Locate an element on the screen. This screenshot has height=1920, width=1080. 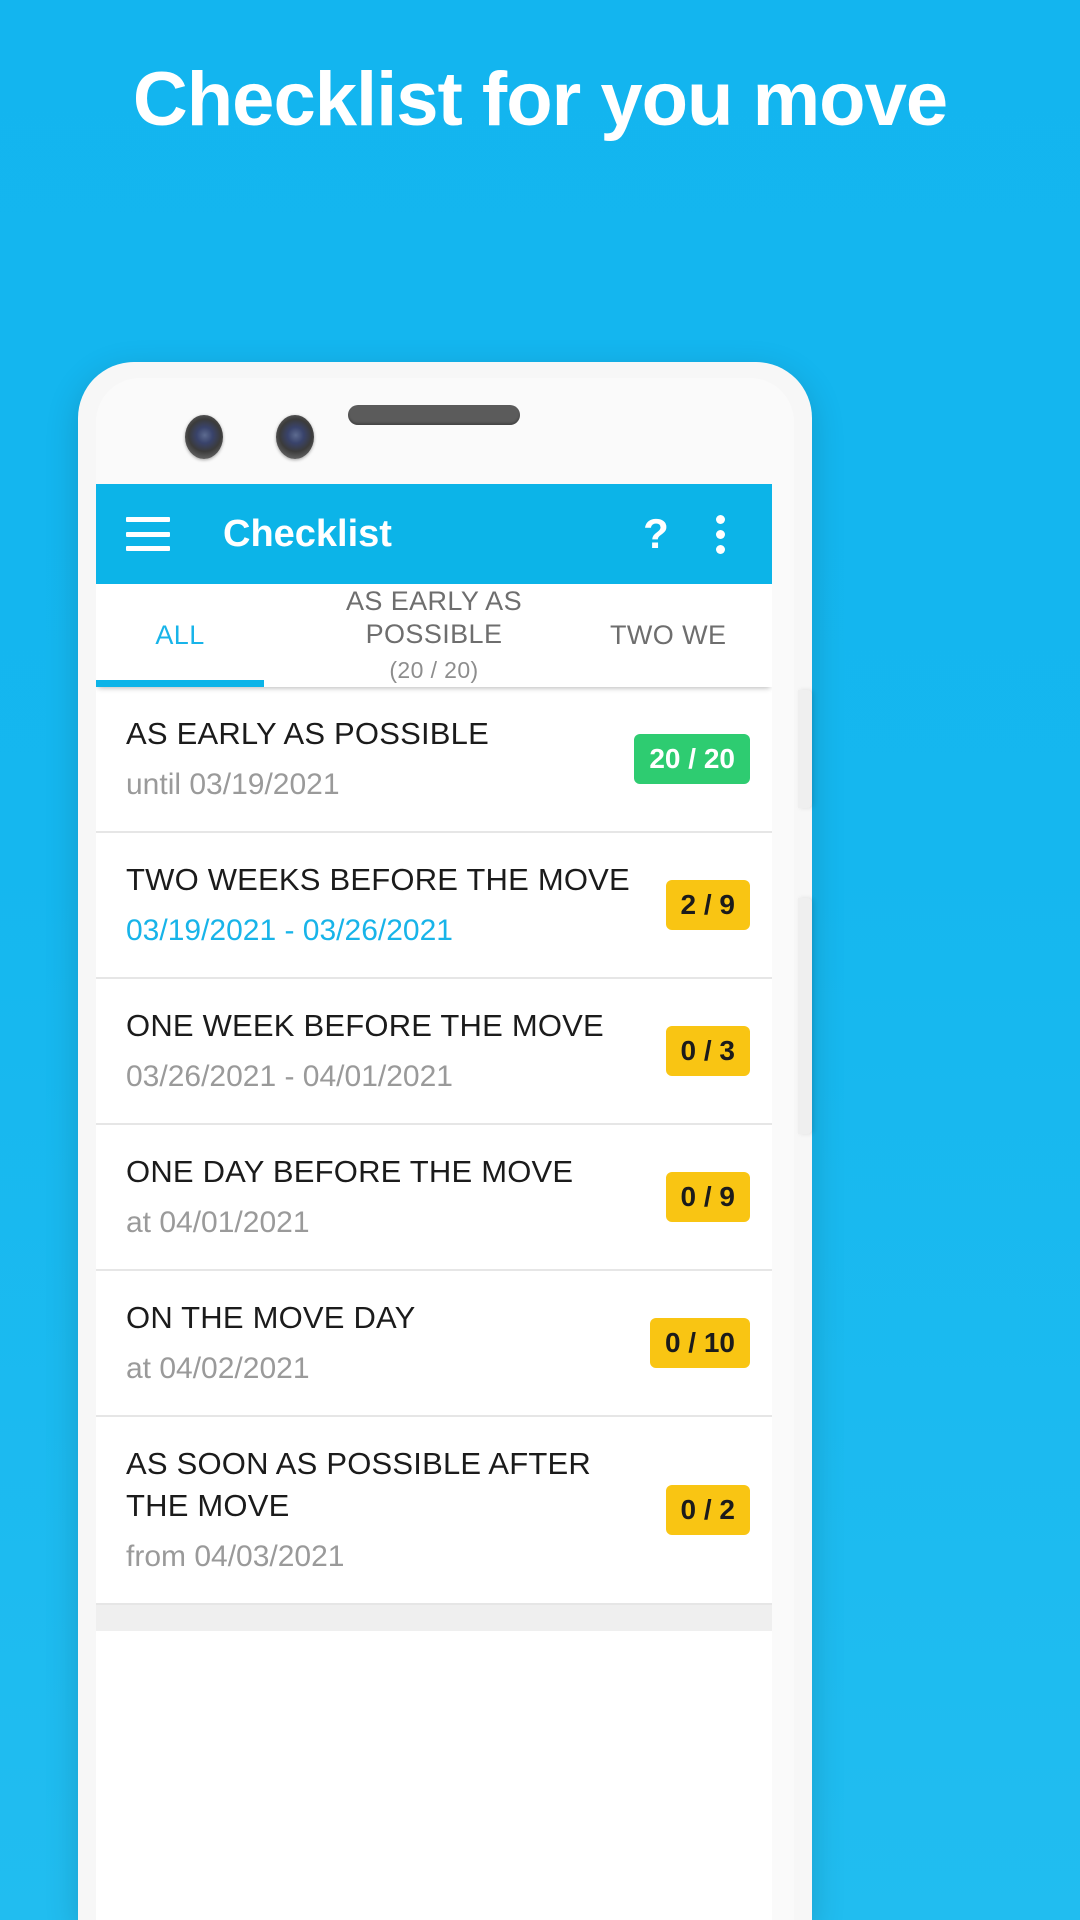
list-item-title: TWO WEEKS BEFORE THE MOVE is located at coordinates (378, 879).